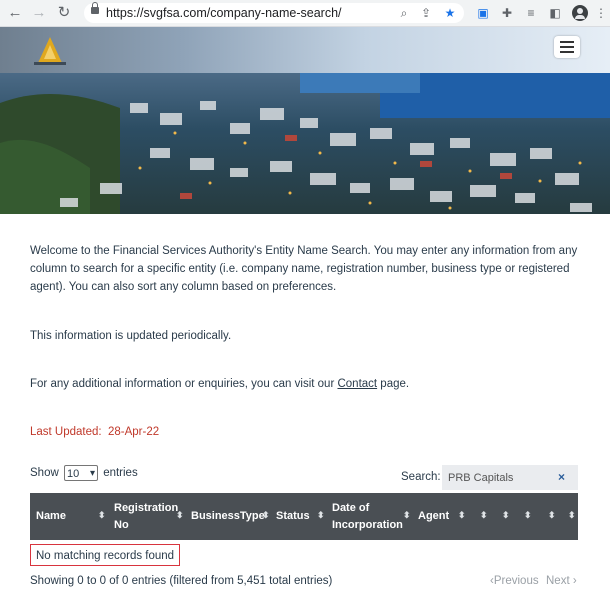 This screenshot has width=610, height=613. I want to click on previous-page-button: ‹Previous, so click(514, 581).